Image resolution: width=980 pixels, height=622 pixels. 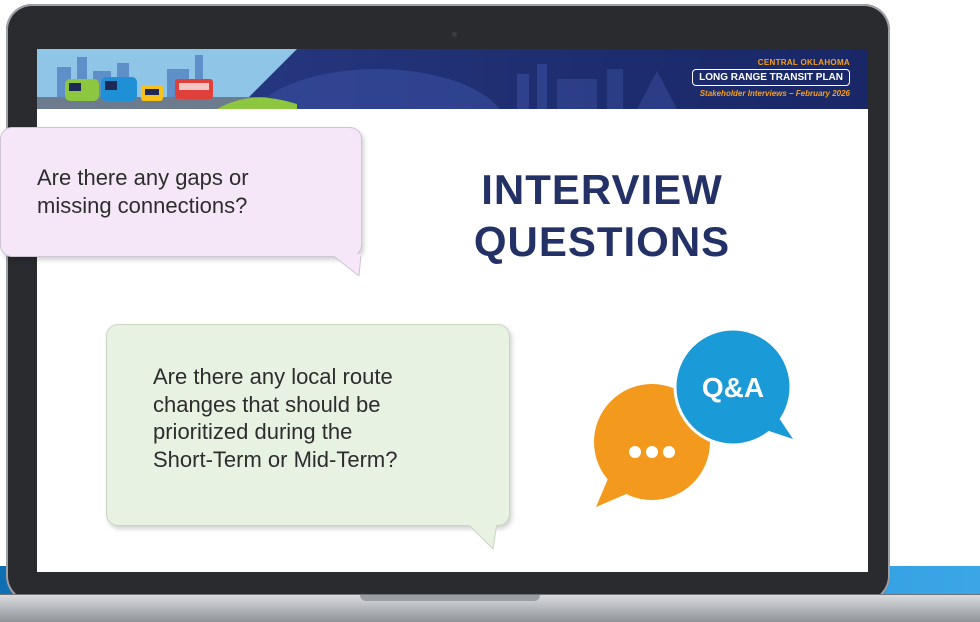 I want to click on chat-bubbles-qa-icon: Q&A, so click(x=693, y=418).